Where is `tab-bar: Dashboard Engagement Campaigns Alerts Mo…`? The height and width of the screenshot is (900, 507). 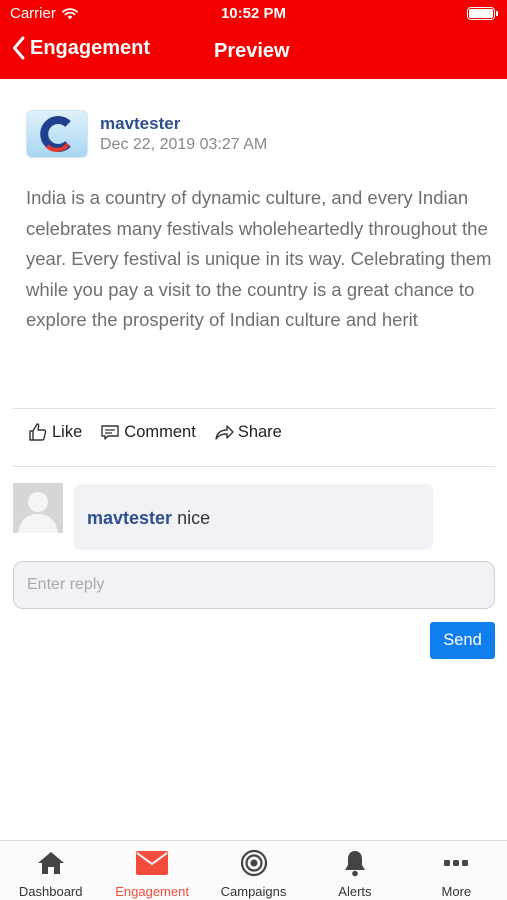
tab-bar: Dashboard Engagement Campaigns Alerts Mo… is located at coordinates (253, 870).